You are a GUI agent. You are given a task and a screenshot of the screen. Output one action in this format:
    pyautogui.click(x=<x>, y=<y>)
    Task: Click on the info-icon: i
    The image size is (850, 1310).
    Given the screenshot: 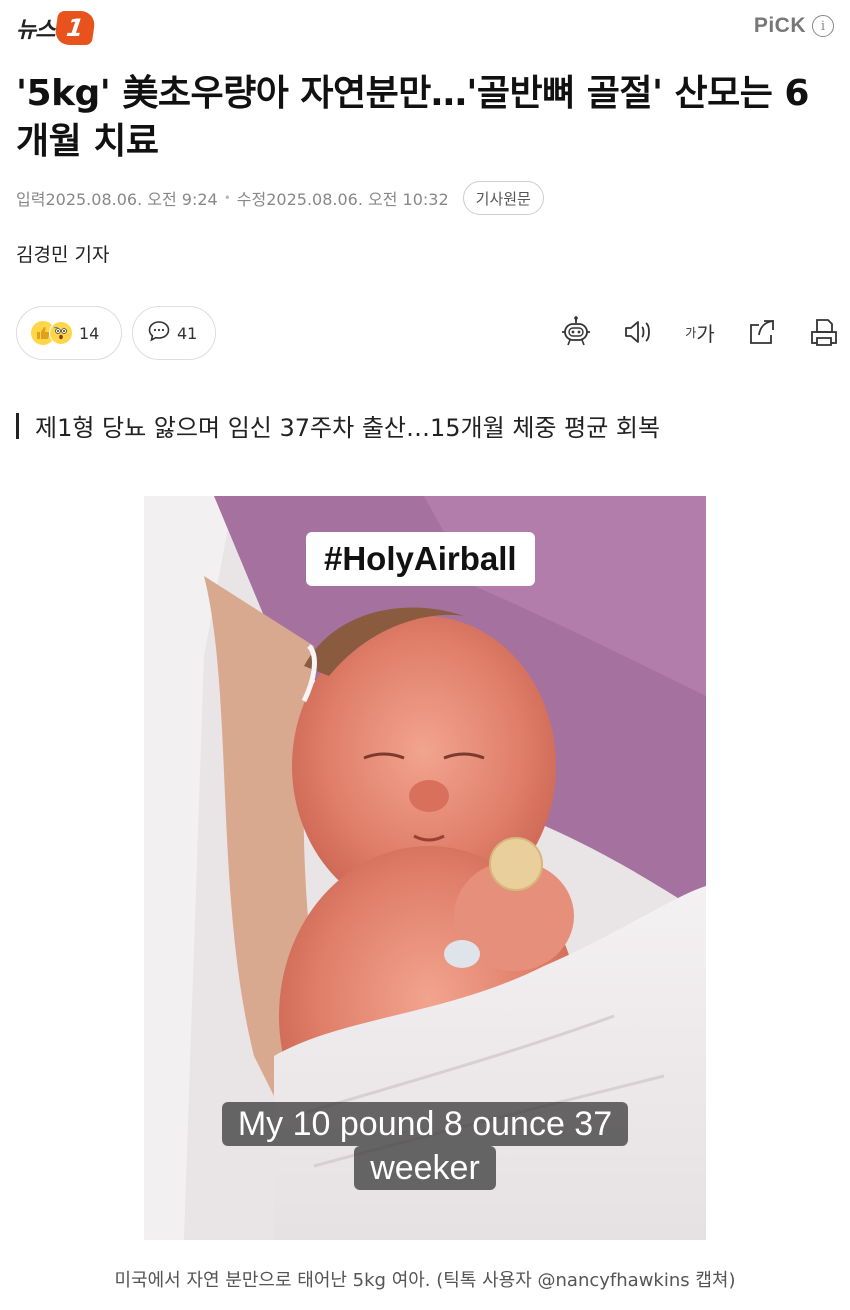 What is the action you would take?
    pyautogui.click(x=823, y=26)
    